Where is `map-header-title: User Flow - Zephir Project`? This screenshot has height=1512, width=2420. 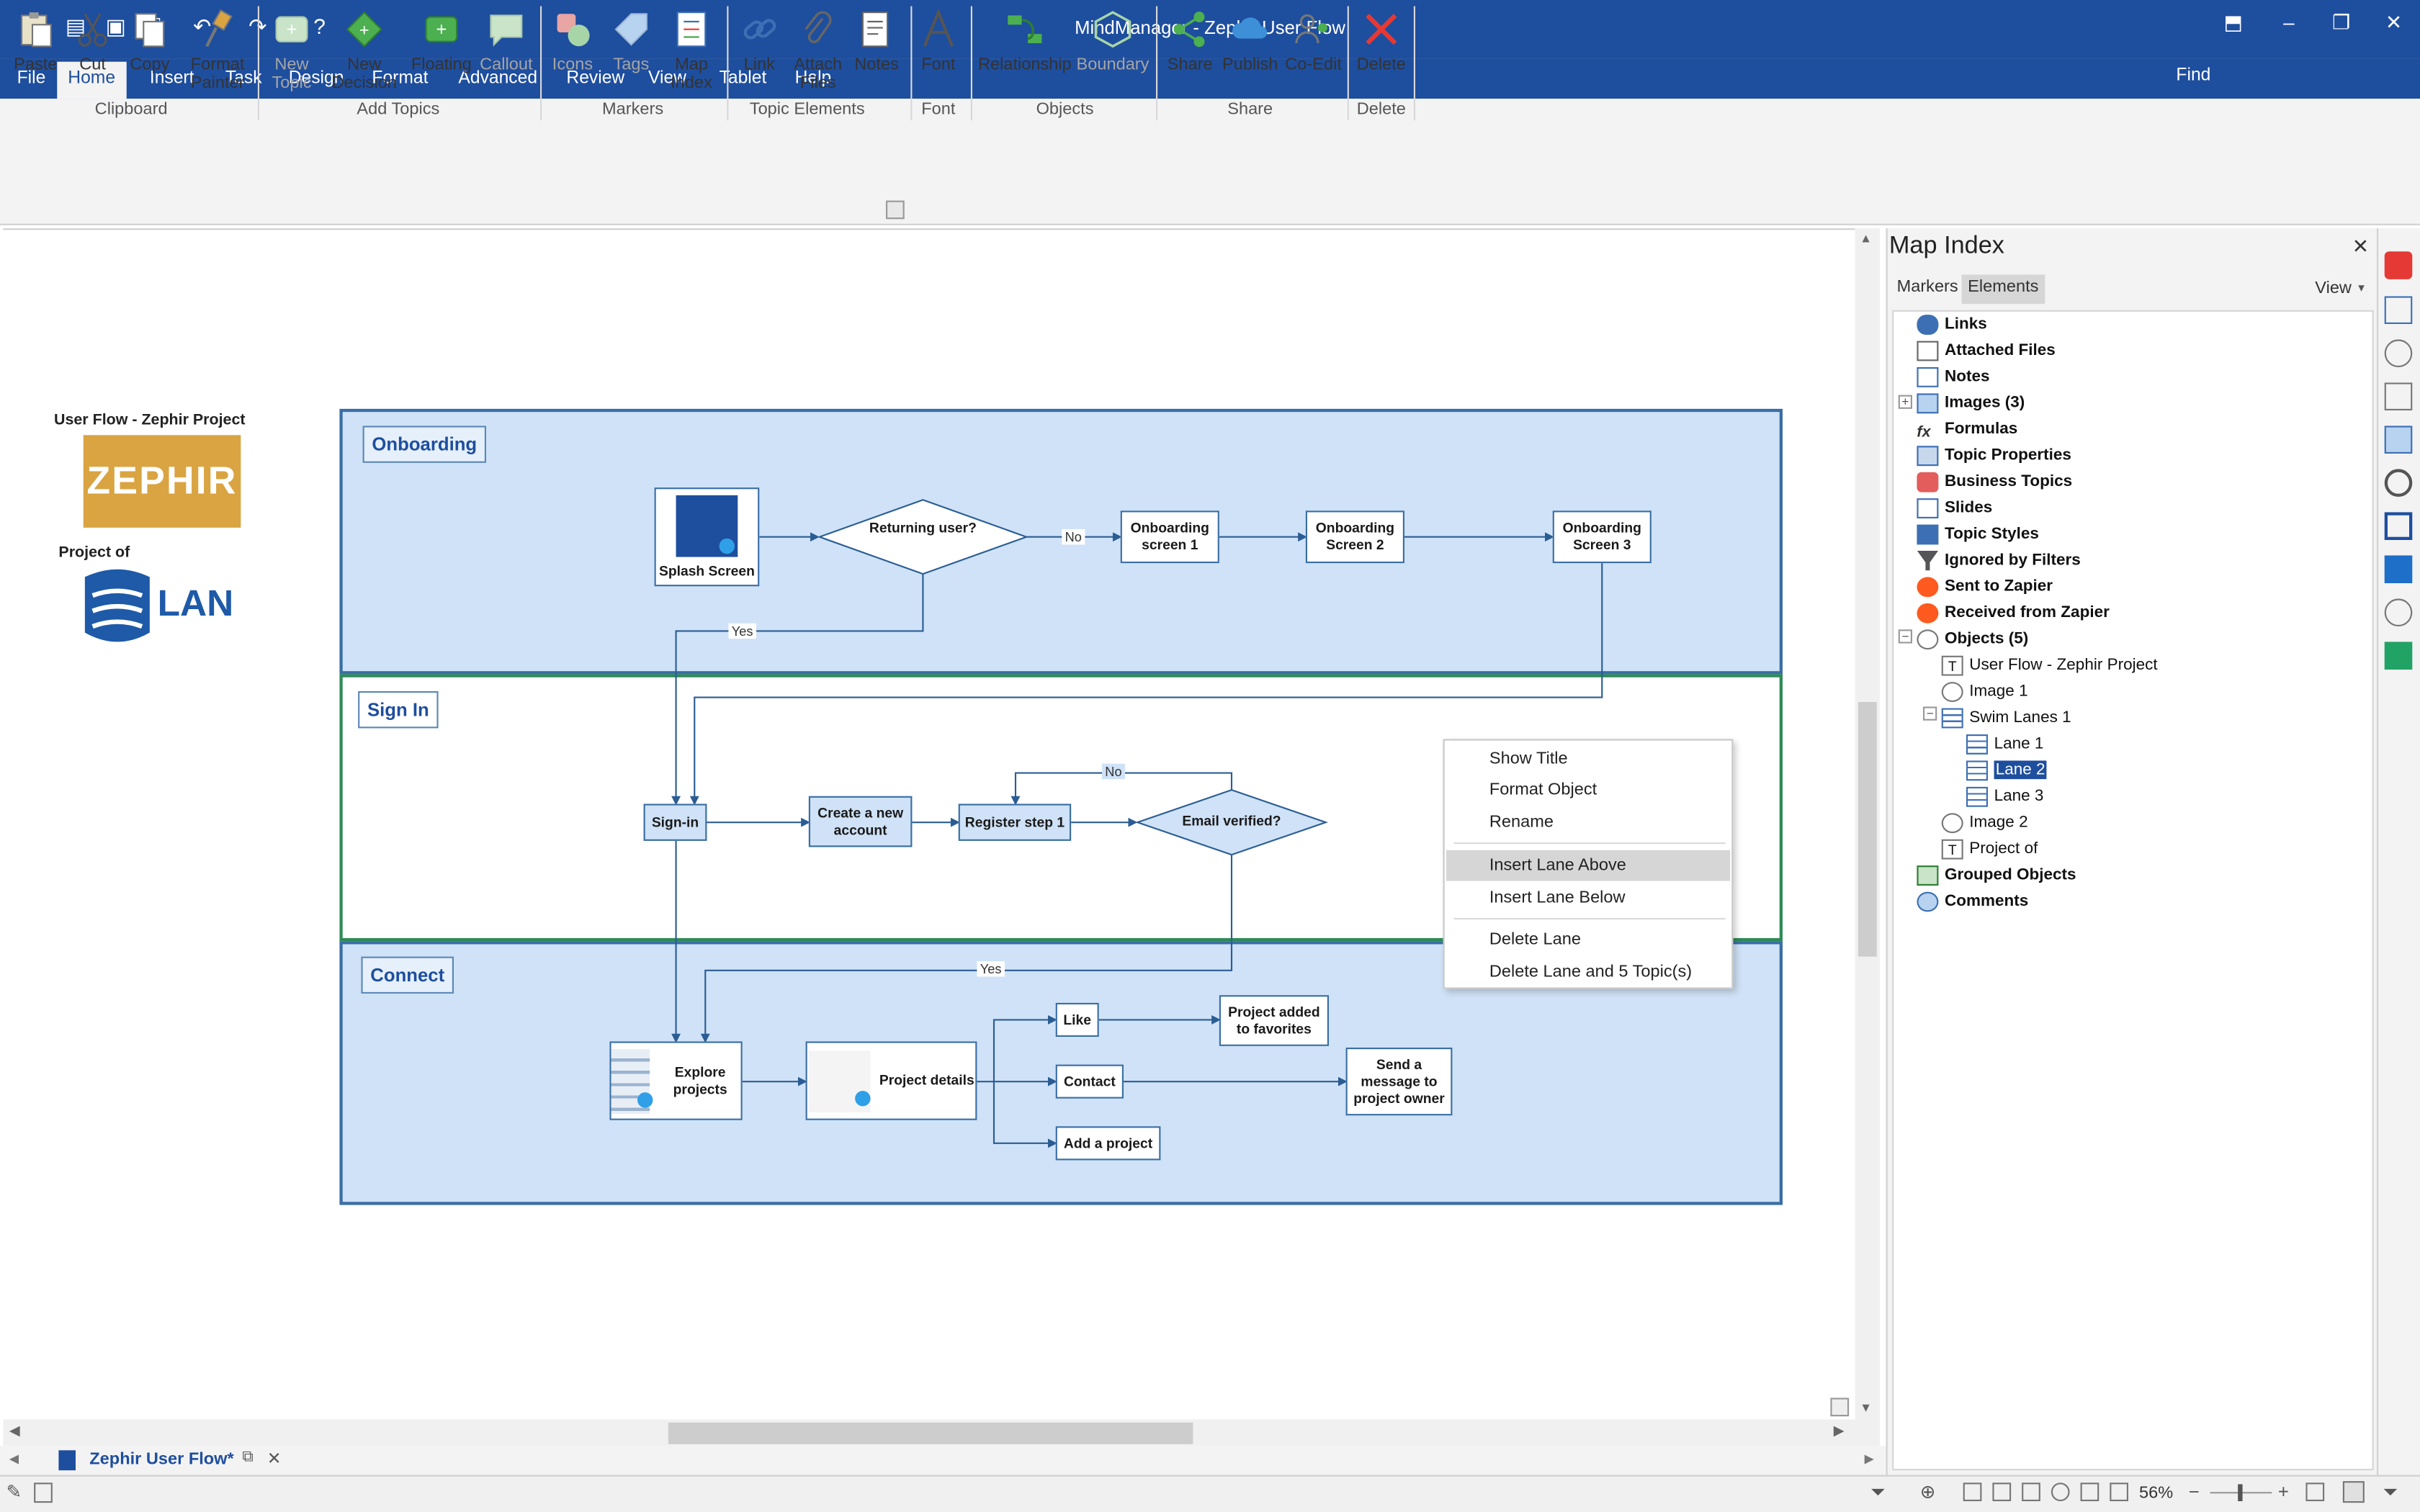 map-header-title: User Flow - Zephir Project is located at coordinates (150, 420).